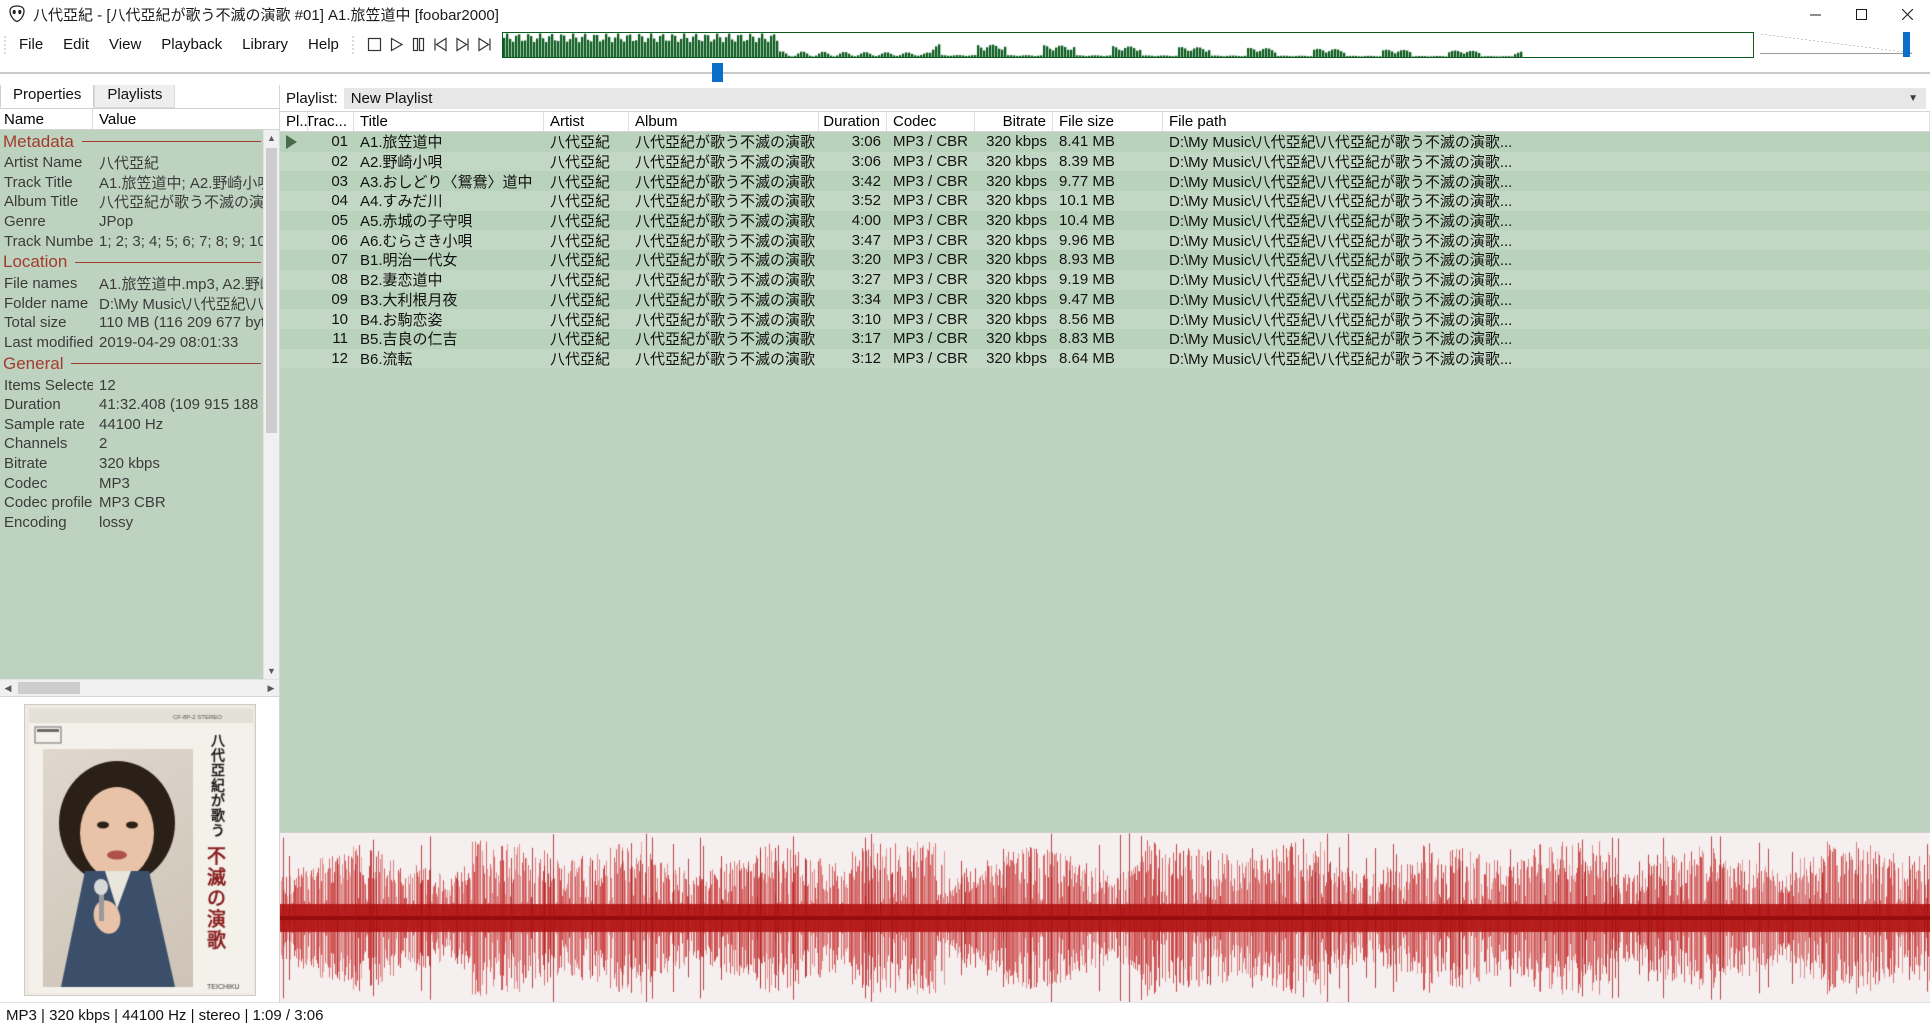 Image resolution: width=1930 pixels, height=1028 pixels. Describe the element at coordinates (178, 303) in the screenshot. I see `property-value: D:\My Music\八代亞紀\八代亞` at that location.